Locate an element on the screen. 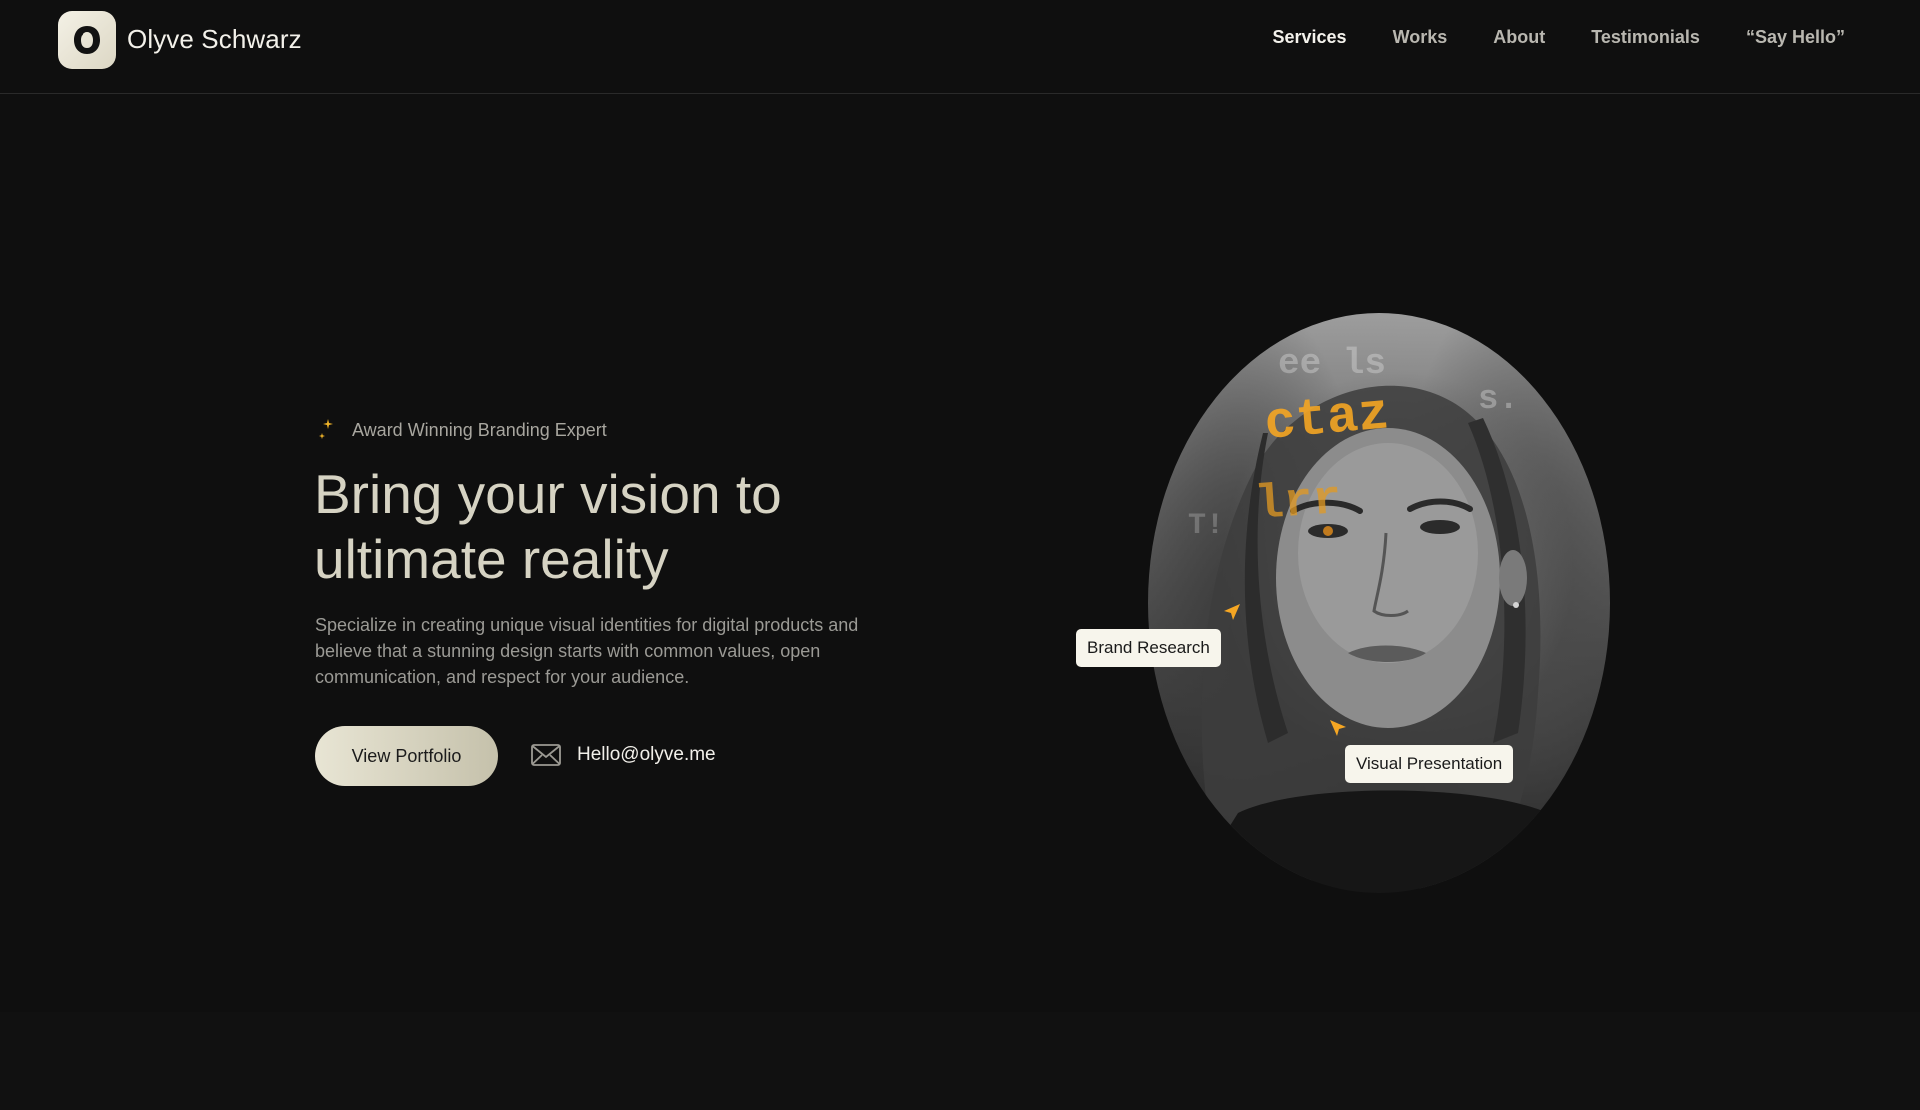 The width and height of the screenshot is (1920, 1110). brand-research-tag: Brand Research is located at coordinates (1148, 648).